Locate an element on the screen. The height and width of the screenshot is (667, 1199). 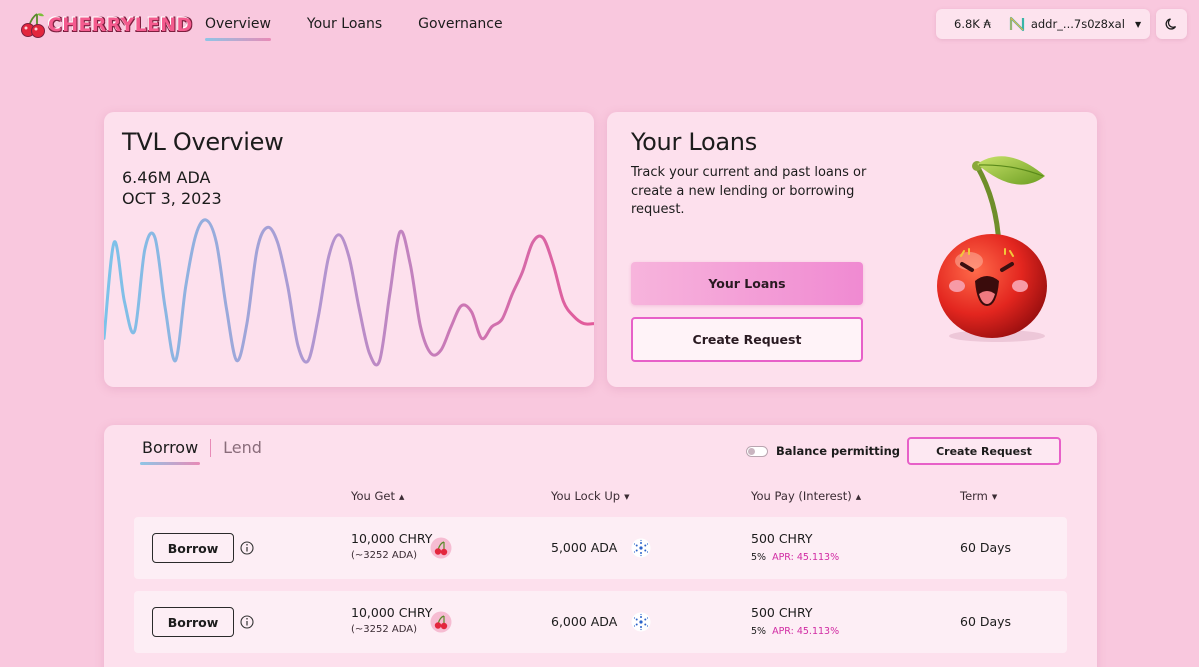
column-header-you-pay: You Pay (Interest) ▲ is located at coordinates (806, 496).